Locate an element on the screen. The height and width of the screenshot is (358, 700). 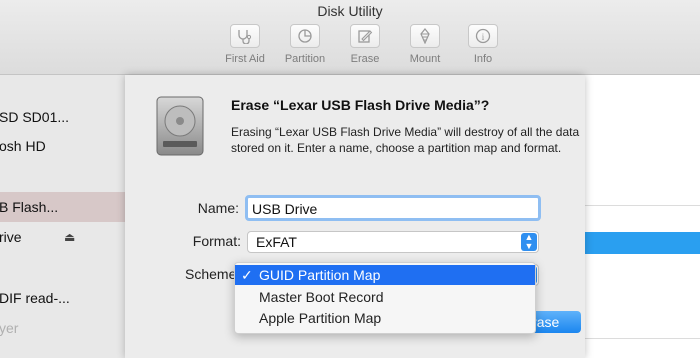
first-aid-label: First Aid is located at coordinates (245, 59).